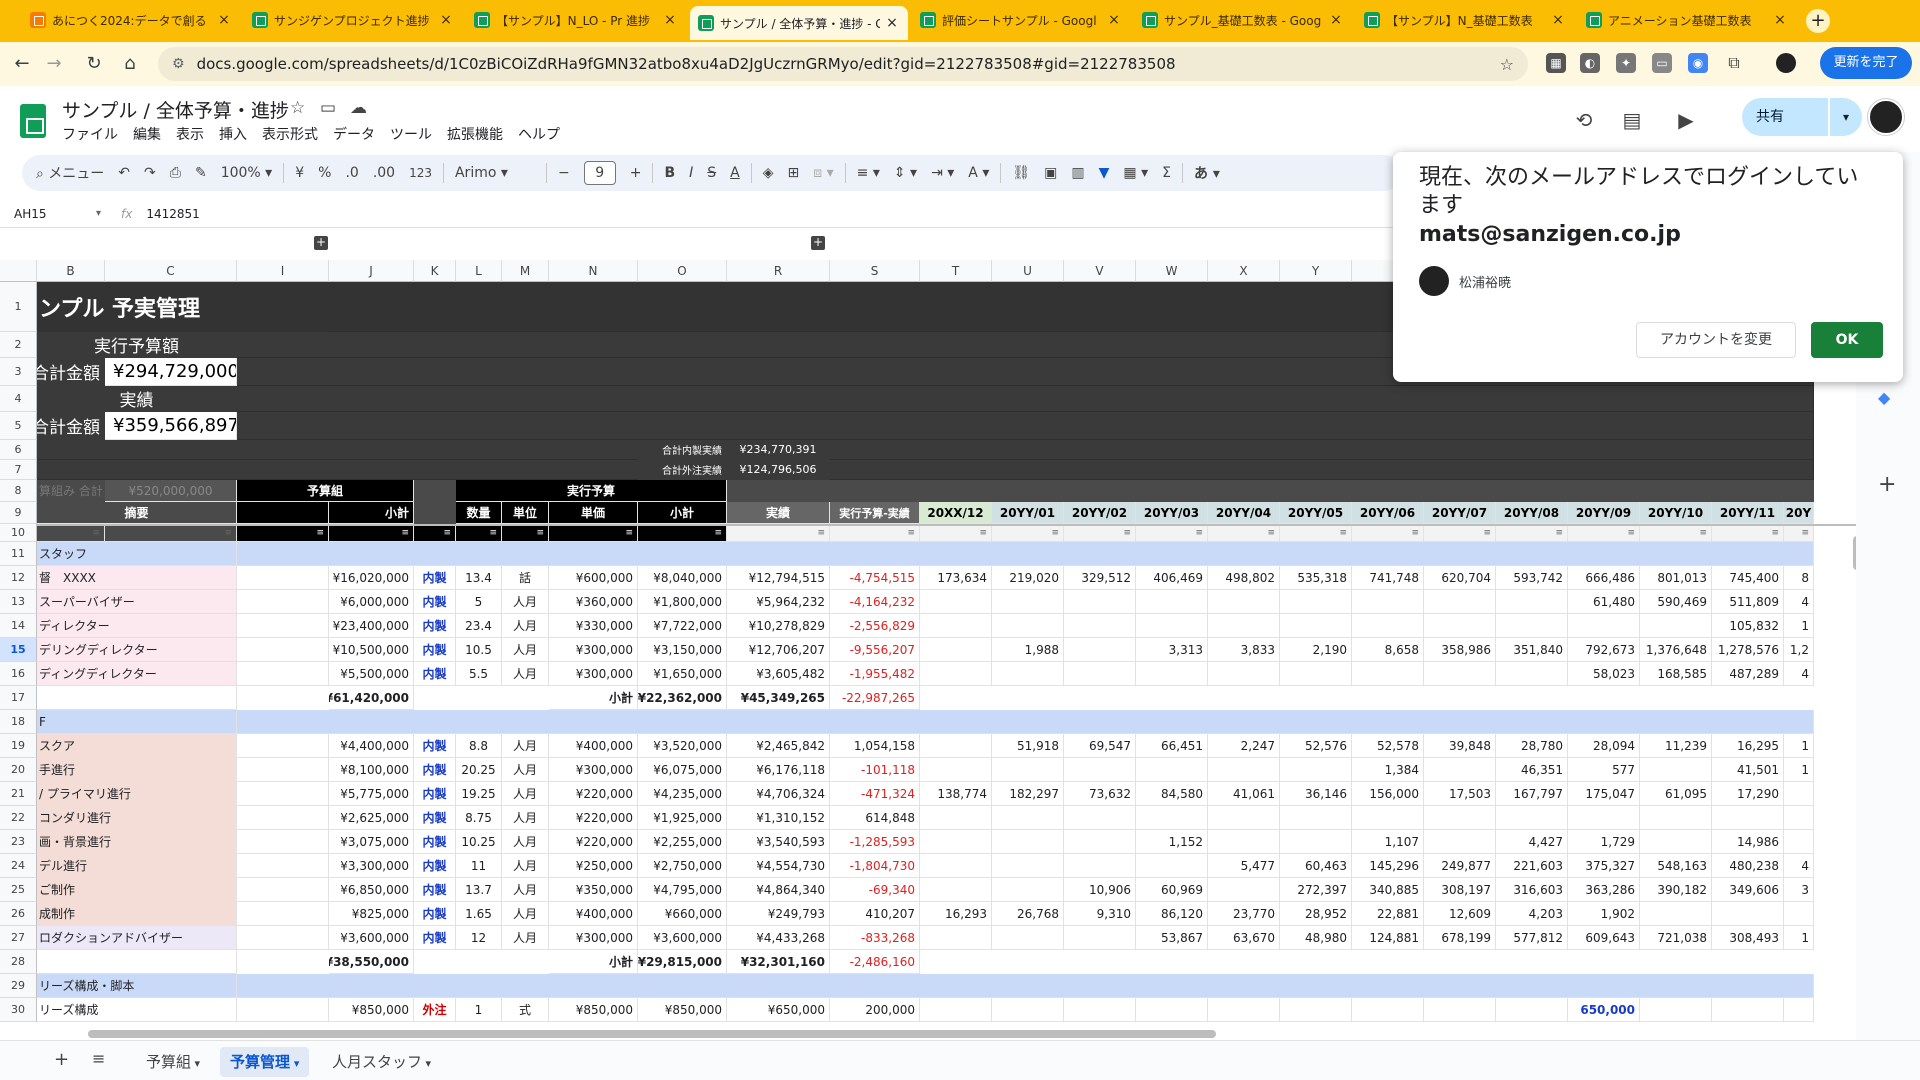 Image resolution: width=1920 pixels, height=1080 pixels. What do you see at coordinates (636, 173) in the screenshot?
I see `increase-font-icon: +` at bounding box center [636, 173].